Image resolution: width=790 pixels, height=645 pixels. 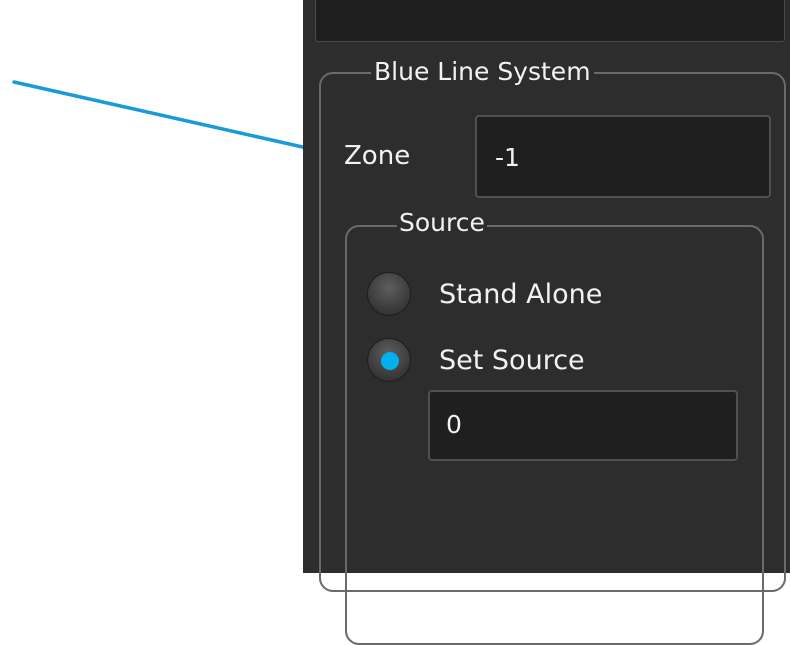 I want to click on zone-label: Zone, so click(x=377, y=156).